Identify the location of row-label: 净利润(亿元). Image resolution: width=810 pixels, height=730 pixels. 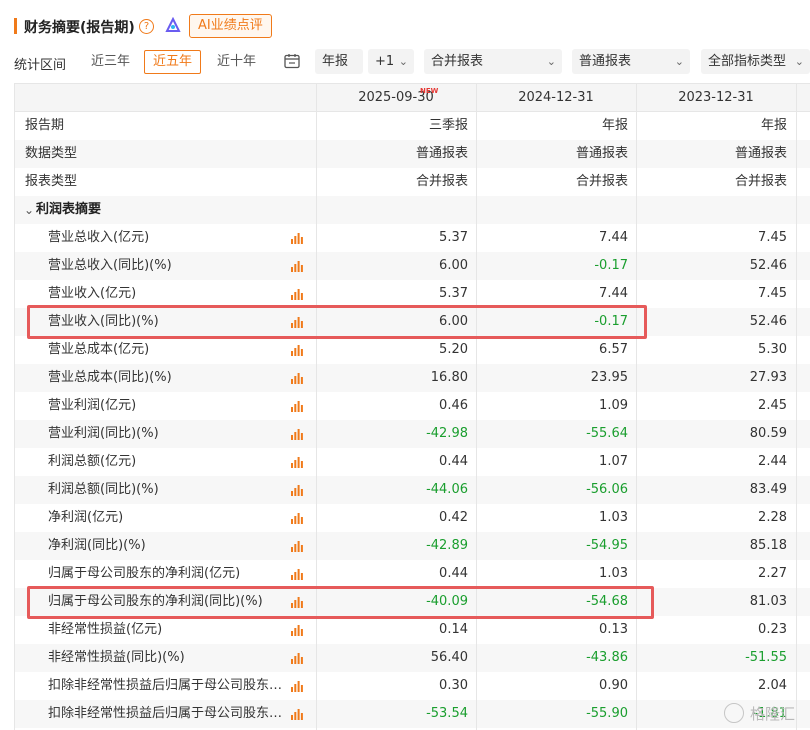
(86, 517).